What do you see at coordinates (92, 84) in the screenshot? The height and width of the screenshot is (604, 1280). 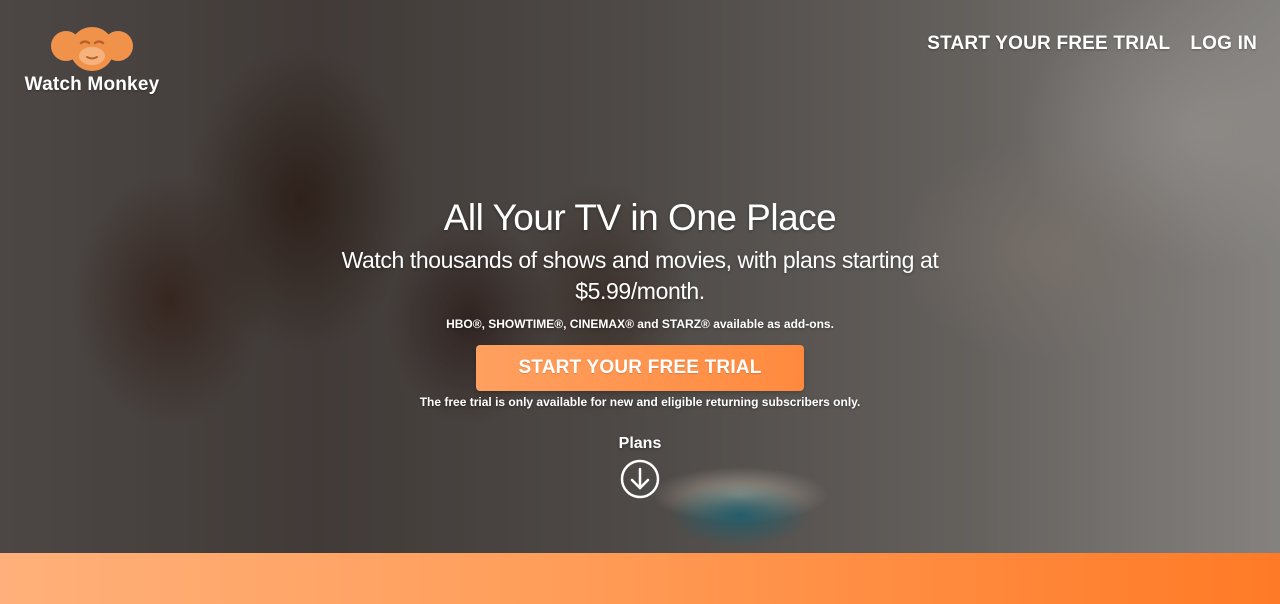 I see `brand-name: Watch Monkey` at bounding box center [92, 84].